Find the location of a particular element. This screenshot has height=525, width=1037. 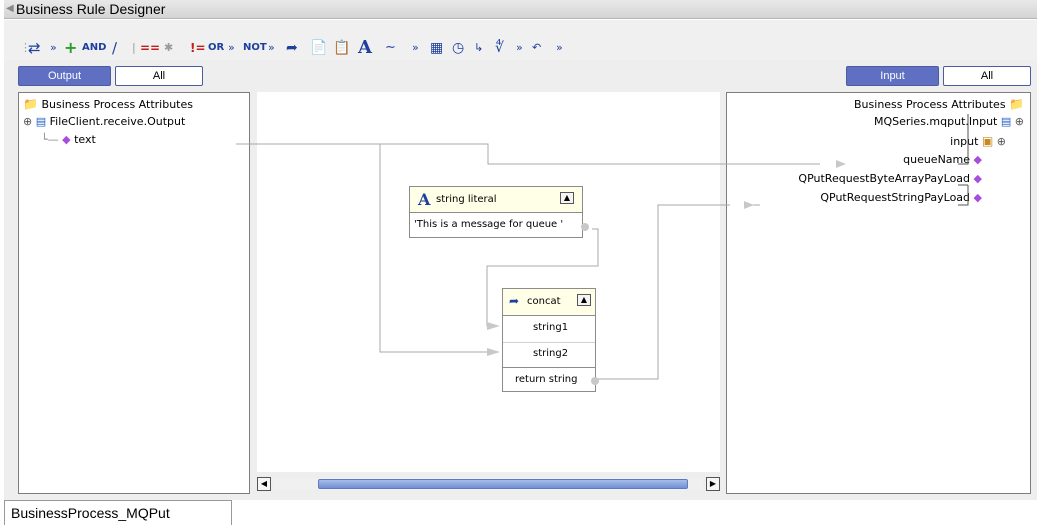

tab-businessprocess-label: BusinessProcess_MQPut is located at coordinates (90, 513).